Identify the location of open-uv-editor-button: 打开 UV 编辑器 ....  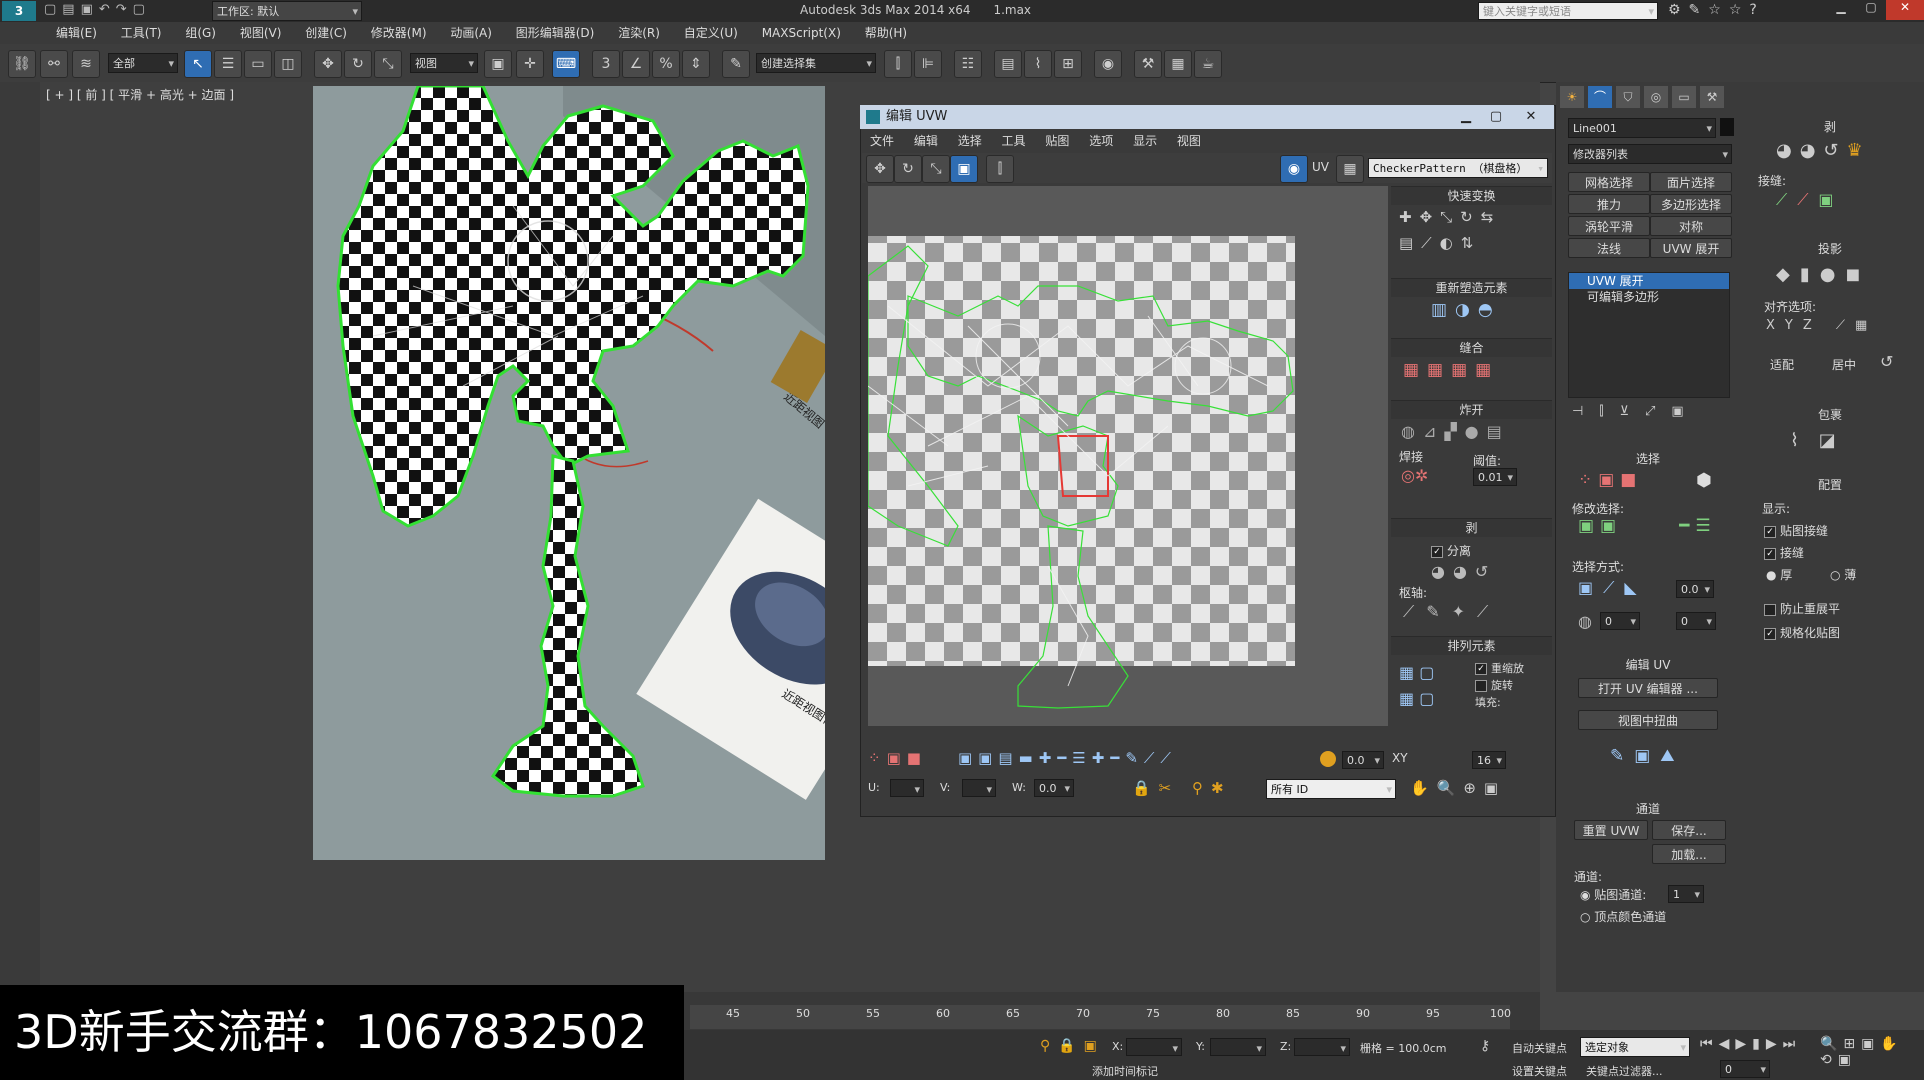
(1648, 688).